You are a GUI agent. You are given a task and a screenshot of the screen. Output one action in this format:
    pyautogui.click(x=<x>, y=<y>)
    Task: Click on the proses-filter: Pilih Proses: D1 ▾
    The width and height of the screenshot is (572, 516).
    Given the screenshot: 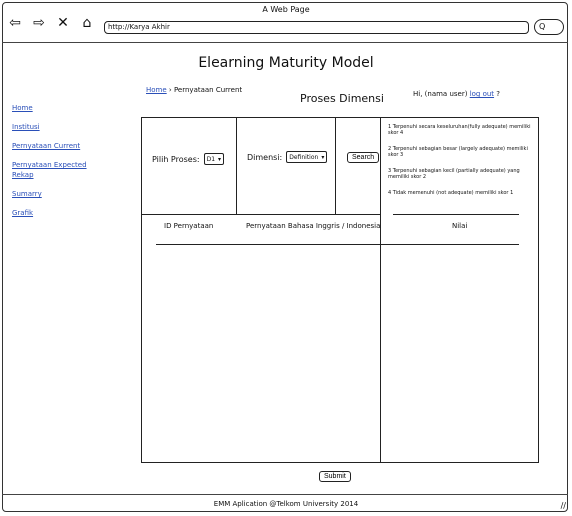 What is the action you would take?
    pyautogui.click(x=188, y=159)
    